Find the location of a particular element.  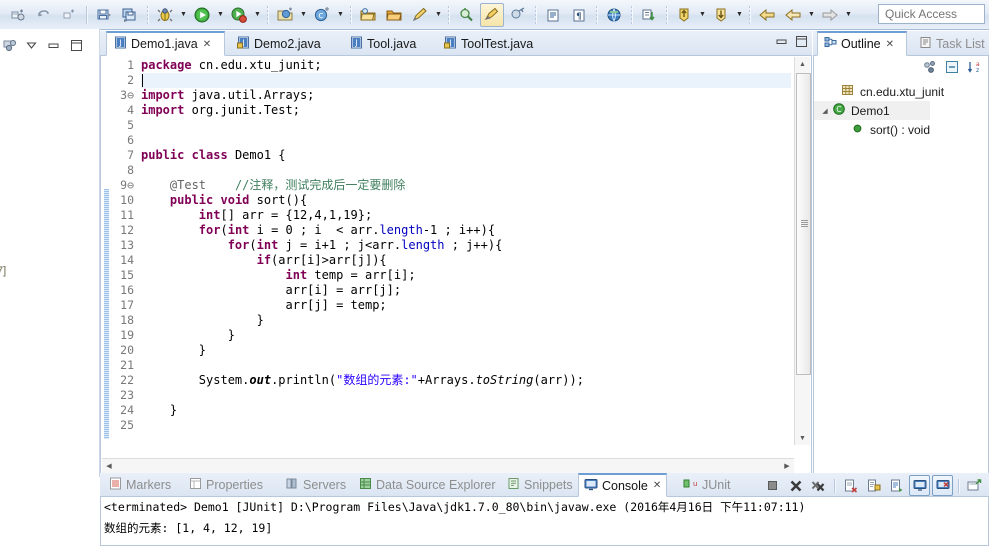

remove-launch-icon is located at coordinates (795, 485).